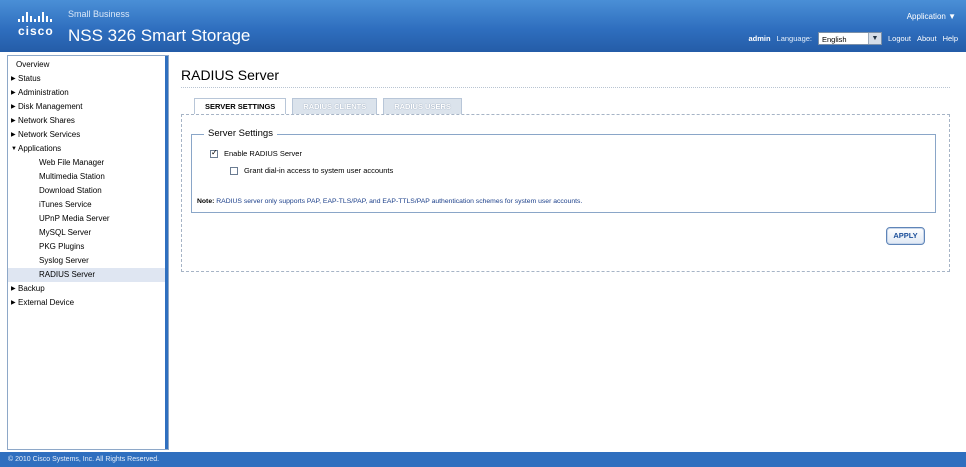 Image resolution: width=966 pixels, height=467 pixels. What do you see at coordinates (50, 106) in the screenshot?
I see `sidebar-item-label: Disk Management` at bounding box center [50, 106].